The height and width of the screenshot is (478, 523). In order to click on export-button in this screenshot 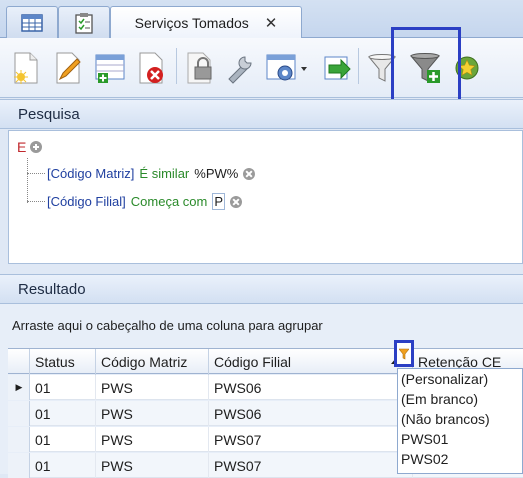, I will do `click(338, 68)`.